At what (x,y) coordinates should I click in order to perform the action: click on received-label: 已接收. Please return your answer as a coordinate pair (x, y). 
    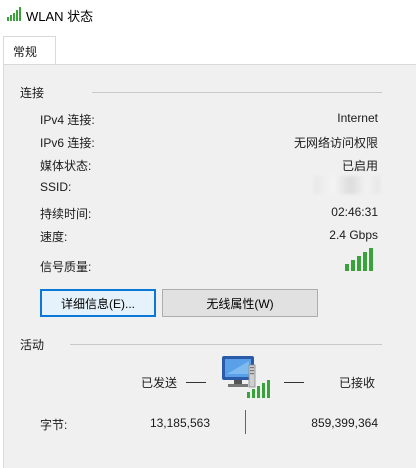
    Looking at the image, I should click on (357, 383).